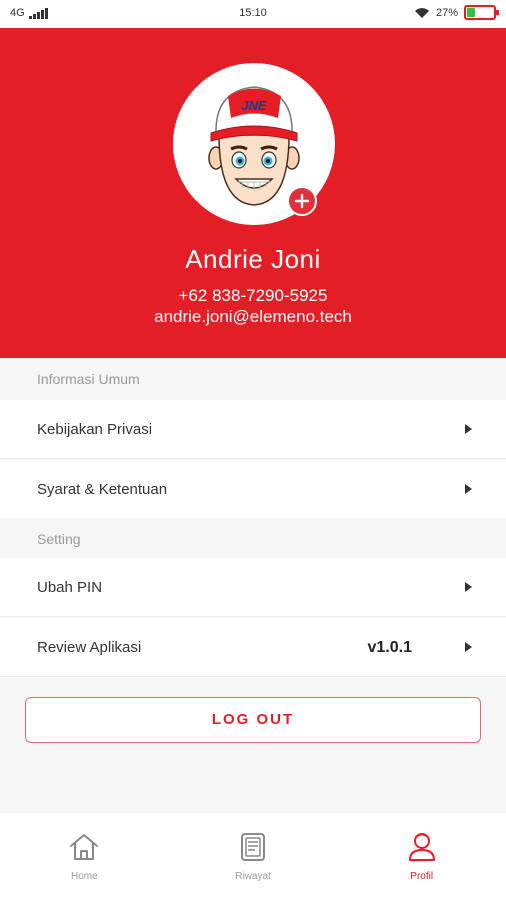  I want to click on battery-icon, so click(481, 12).